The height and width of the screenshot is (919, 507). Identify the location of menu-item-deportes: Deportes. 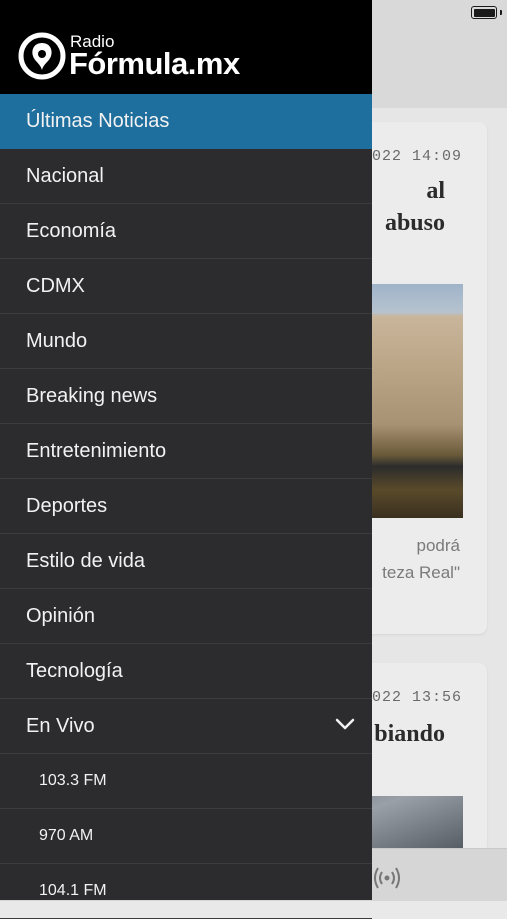
(186, 506).